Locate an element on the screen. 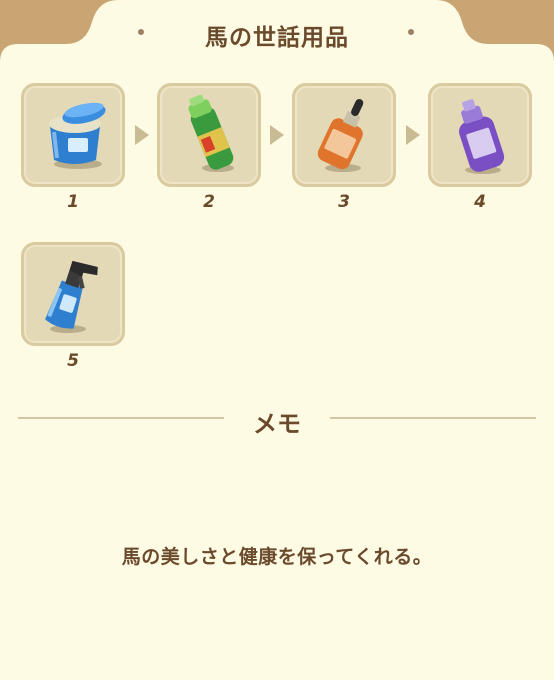 The height and width of the screenshot is (680, 554). item-number: 3 is located at coordinates (344, 202).